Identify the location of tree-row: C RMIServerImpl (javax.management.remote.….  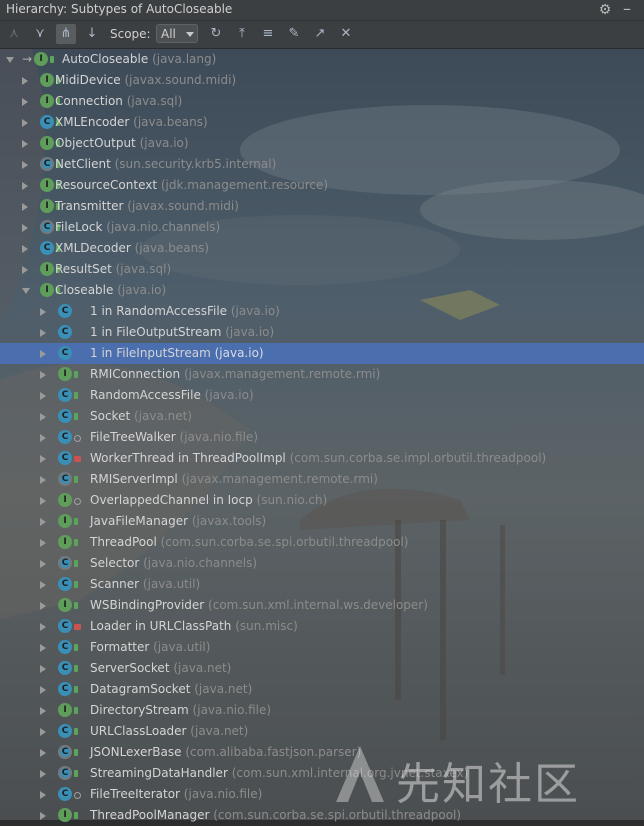
(322, 479).